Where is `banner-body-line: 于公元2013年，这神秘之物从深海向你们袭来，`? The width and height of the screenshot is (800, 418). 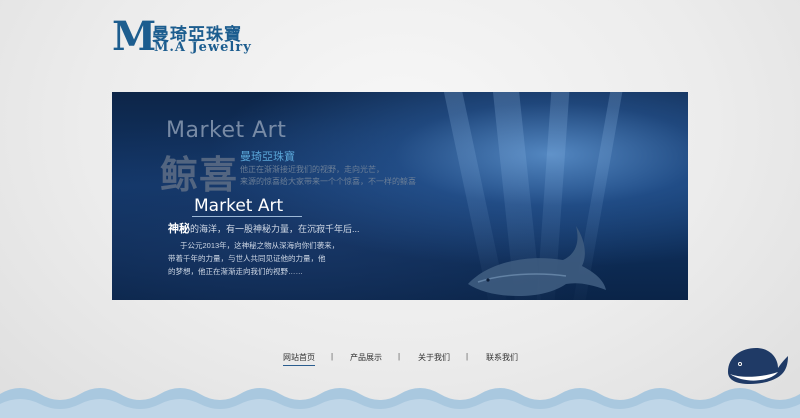 banner-body-line: 于公元2013年，这神秘之物从深海向你们袭来， is located at coordinates (260, 245).